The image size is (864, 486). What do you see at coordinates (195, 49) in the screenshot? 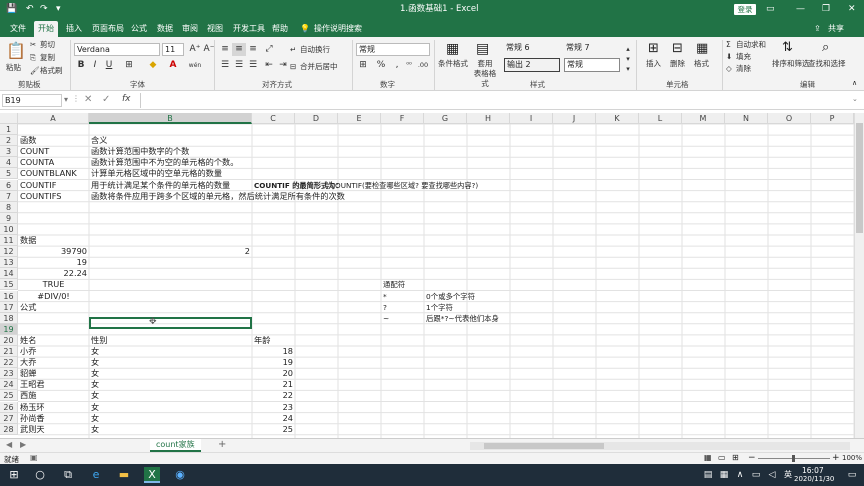
I see `increase-font-icon: A⁺` at bounding box center [195, 49].